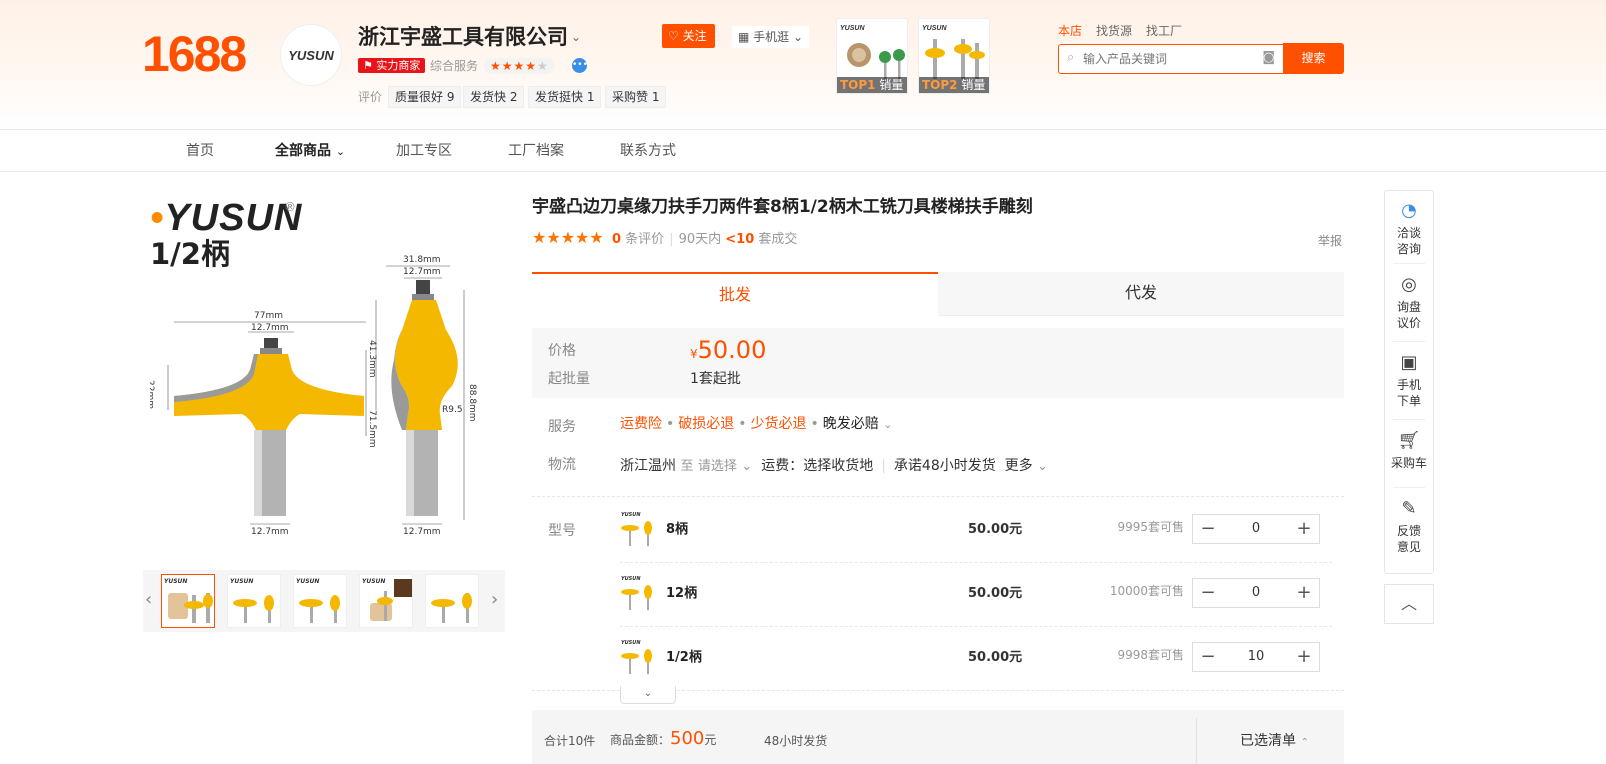 Image resolution: width=1606 pixels, height=764 pixels. I want to click on shop-logo: YUSUN, so click(311, 55).